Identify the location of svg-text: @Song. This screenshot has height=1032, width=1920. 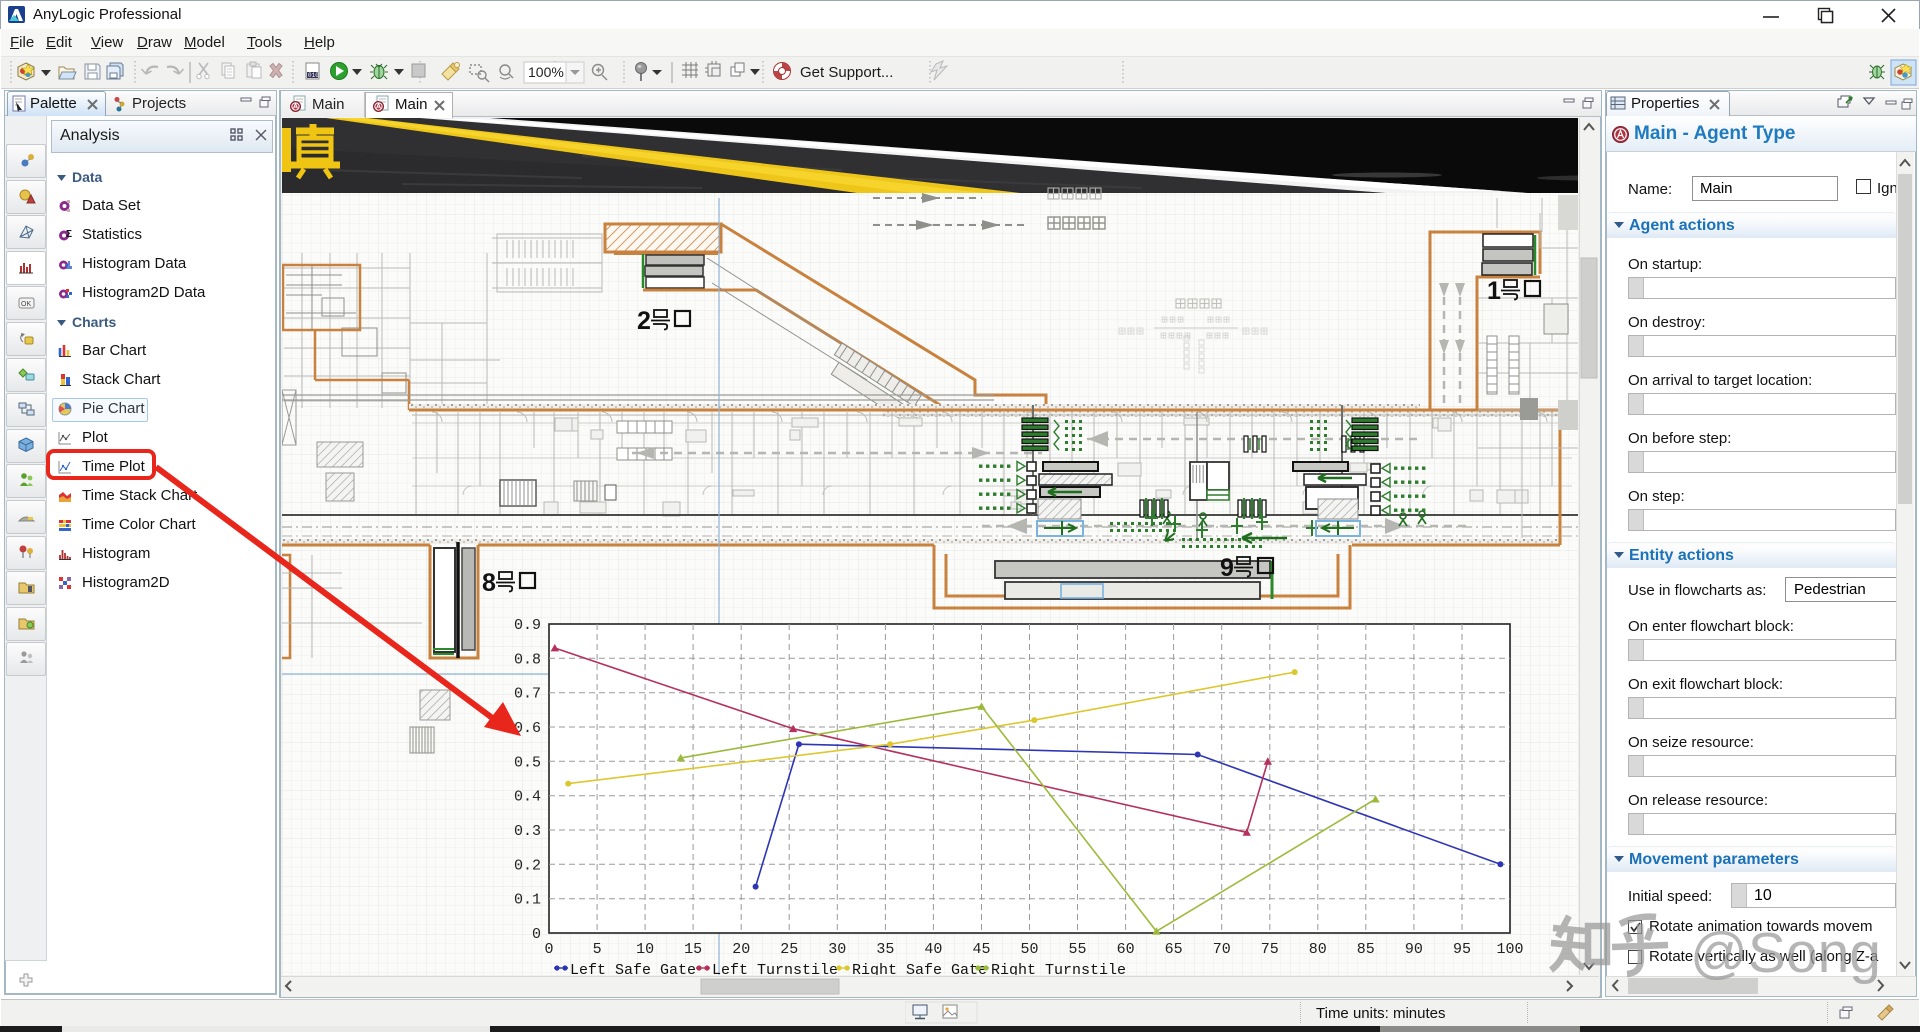
(1785, 953).